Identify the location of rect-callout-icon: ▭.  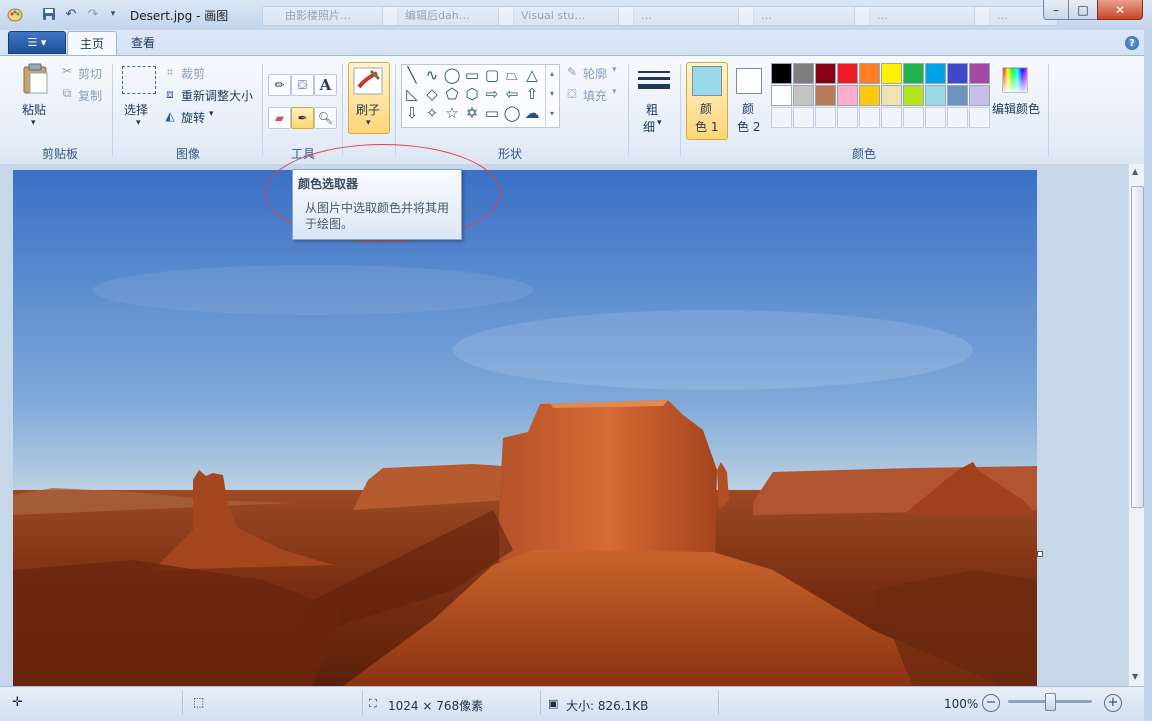
(492, 113).